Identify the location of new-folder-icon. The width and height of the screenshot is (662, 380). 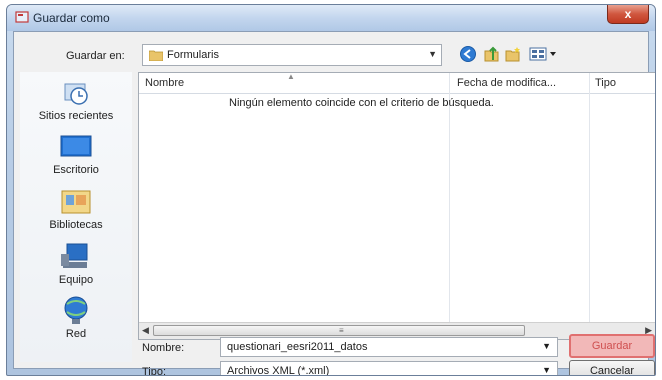
(513, 54).